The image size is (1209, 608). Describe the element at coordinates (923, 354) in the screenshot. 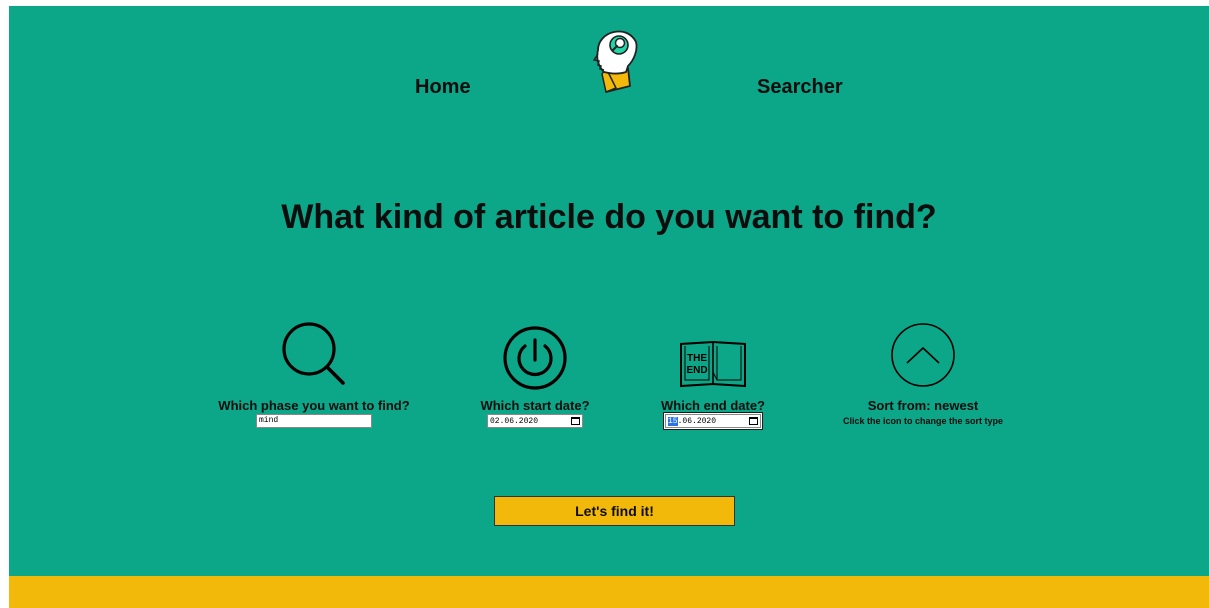

I see `chevron-up-circle-icon` at that location.